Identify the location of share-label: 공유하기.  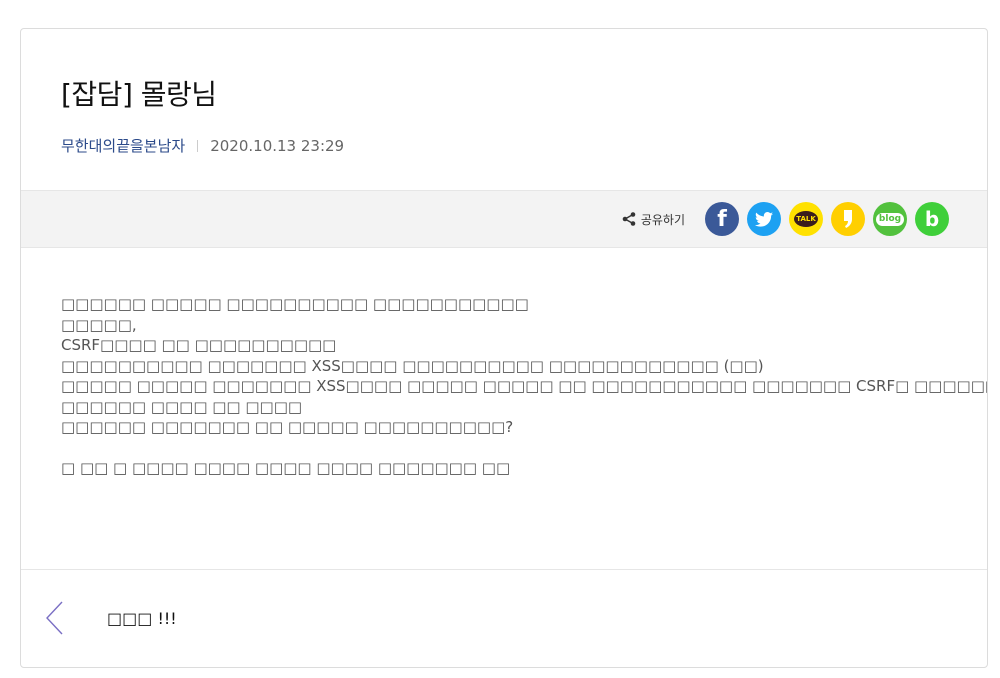
(662, 219).